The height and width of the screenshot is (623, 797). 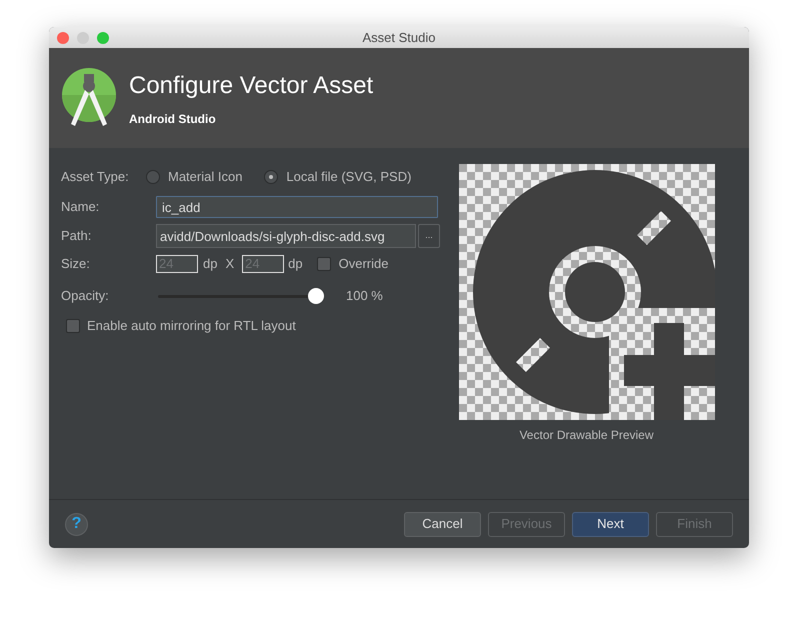 I want to click on header-subtitle: Android Studio, so click(x=173, y=119).